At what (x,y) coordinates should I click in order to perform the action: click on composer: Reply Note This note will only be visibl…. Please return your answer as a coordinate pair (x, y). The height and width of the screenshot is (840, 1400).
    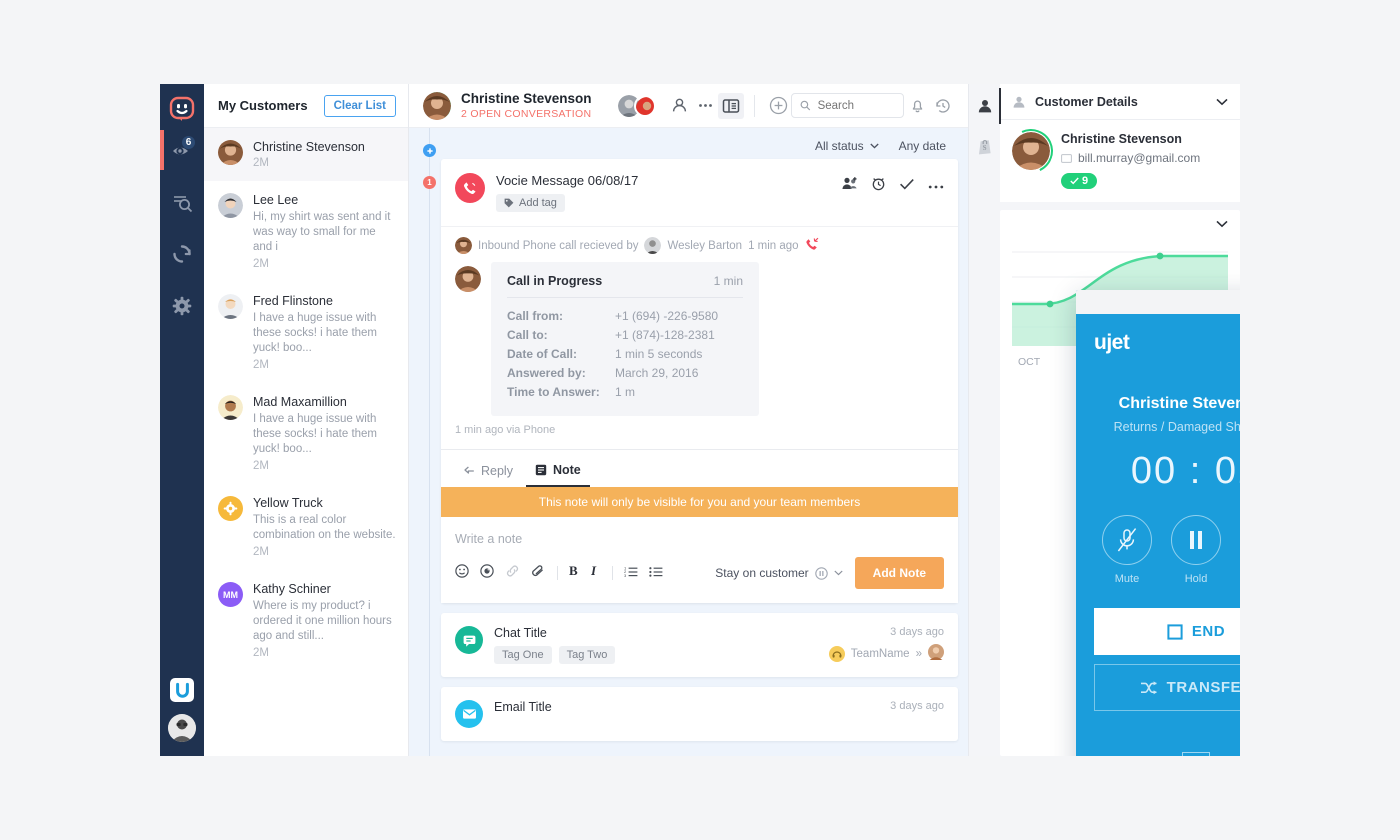
    Looking at the image, I should click on (699, 526).